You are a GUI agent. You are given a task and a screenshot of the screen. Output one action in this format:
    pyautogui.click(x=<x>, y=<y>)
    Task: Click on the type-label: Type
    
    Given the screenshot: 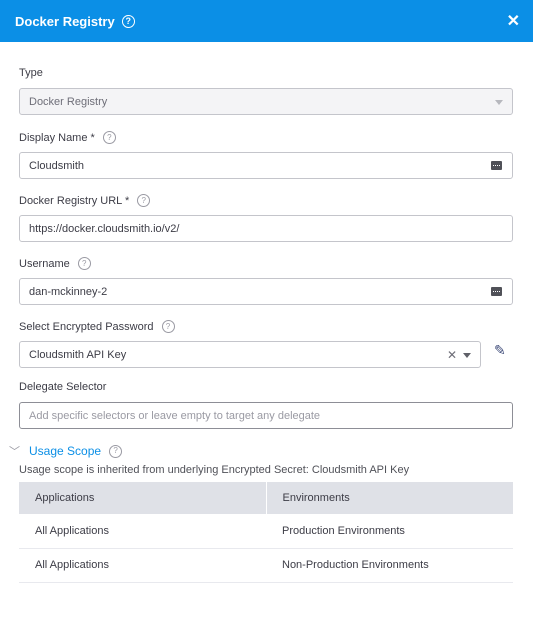 What is the action you would take?
    pyautogui.click(x=31, y=73)
    